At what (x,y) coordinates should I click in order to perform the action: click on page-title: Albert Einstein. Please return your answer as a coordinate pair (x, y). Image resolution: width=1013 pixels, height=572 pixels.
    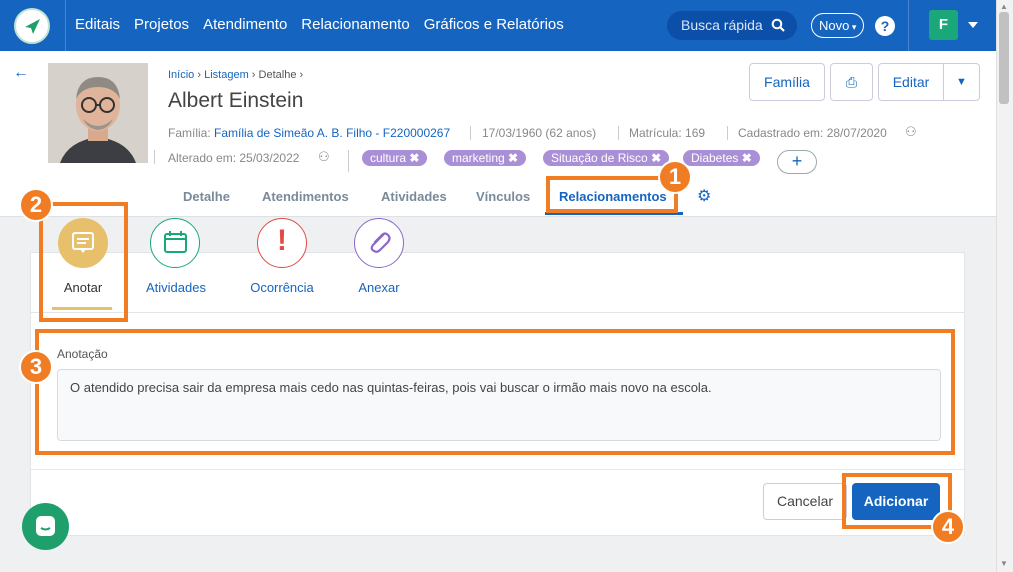
    Looking at the image, I should click on (236, 100).